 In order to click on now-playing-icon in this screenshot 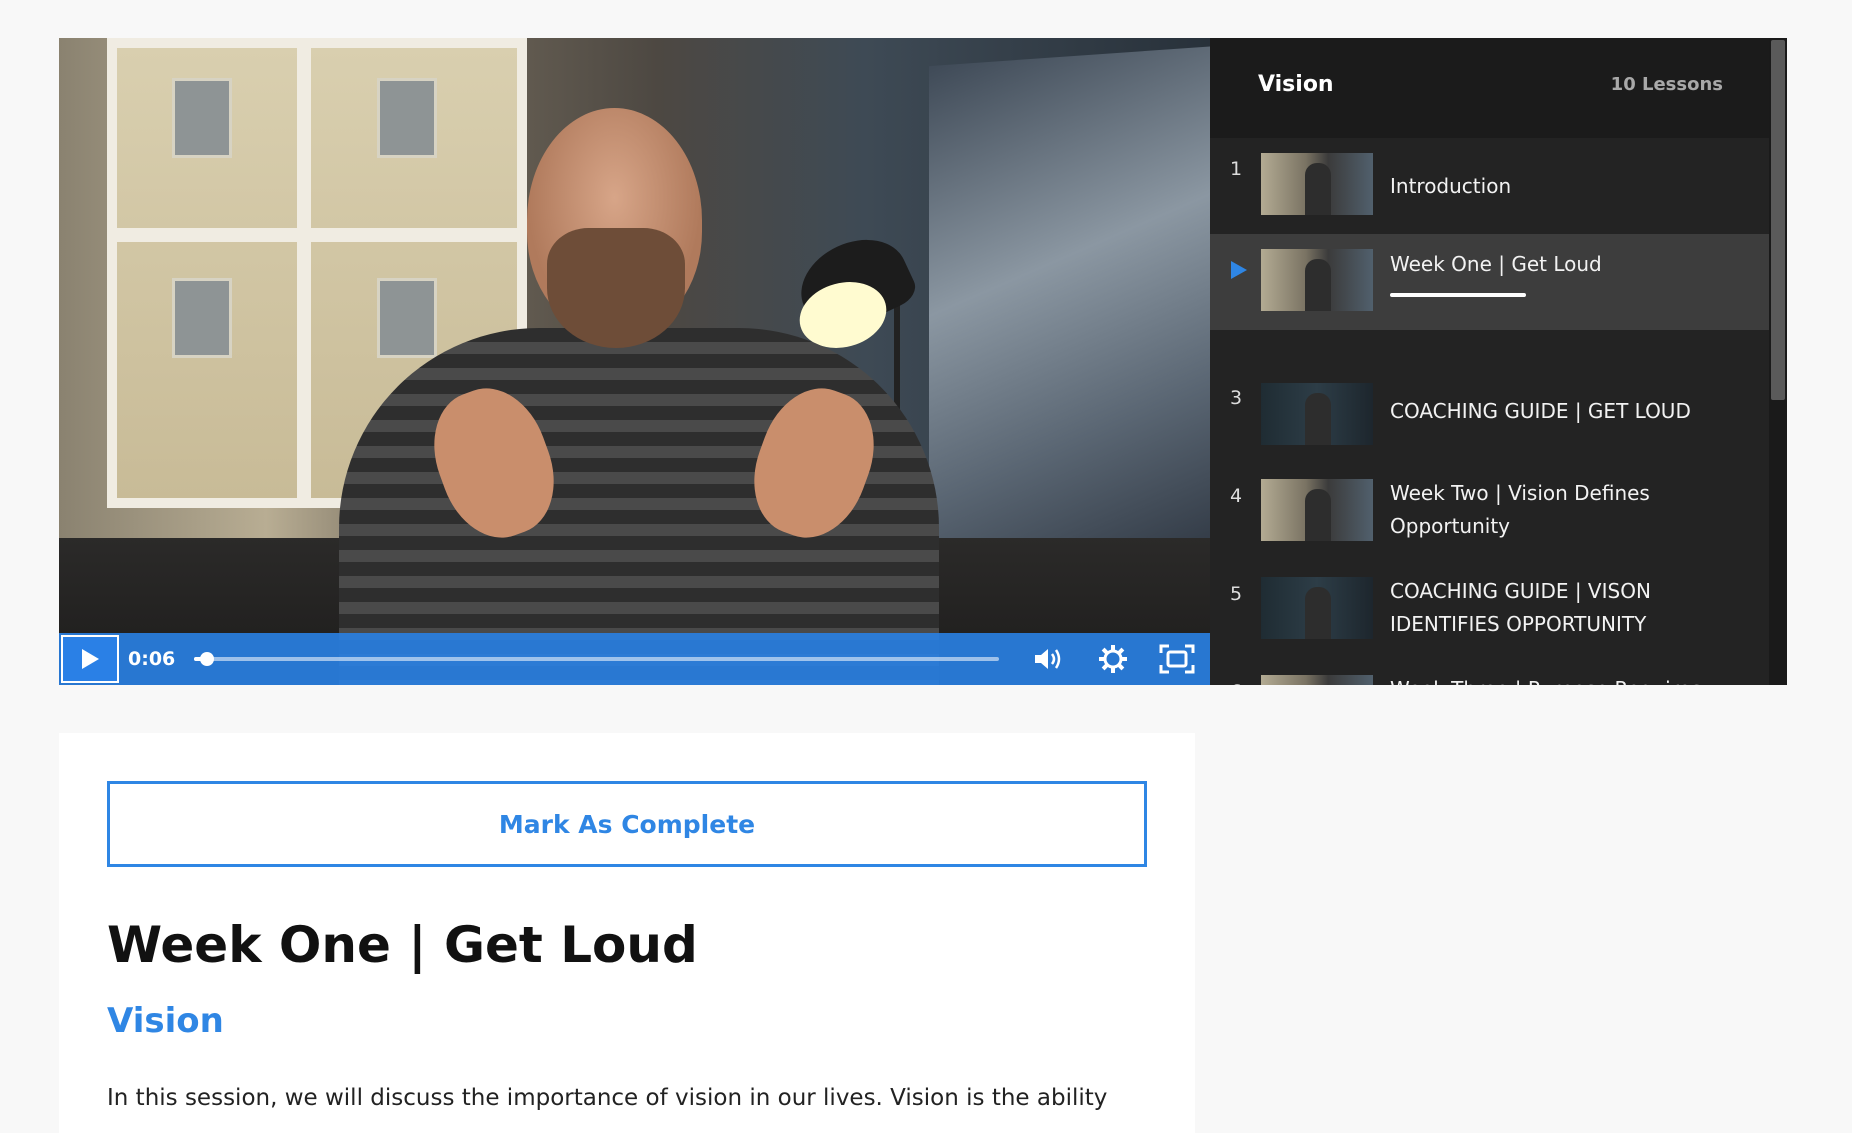, I will do `click(1239, 270)`.